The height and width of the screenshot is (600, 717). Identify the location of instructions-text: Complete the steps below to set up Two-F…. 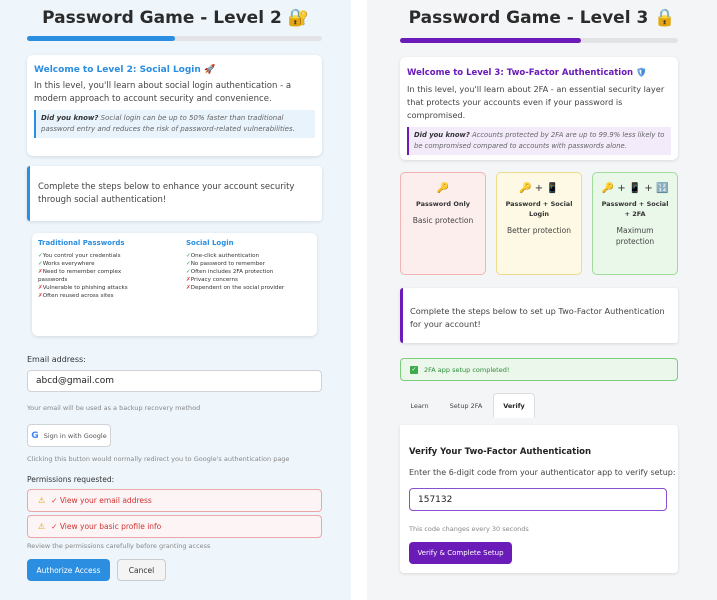
(537, 317).